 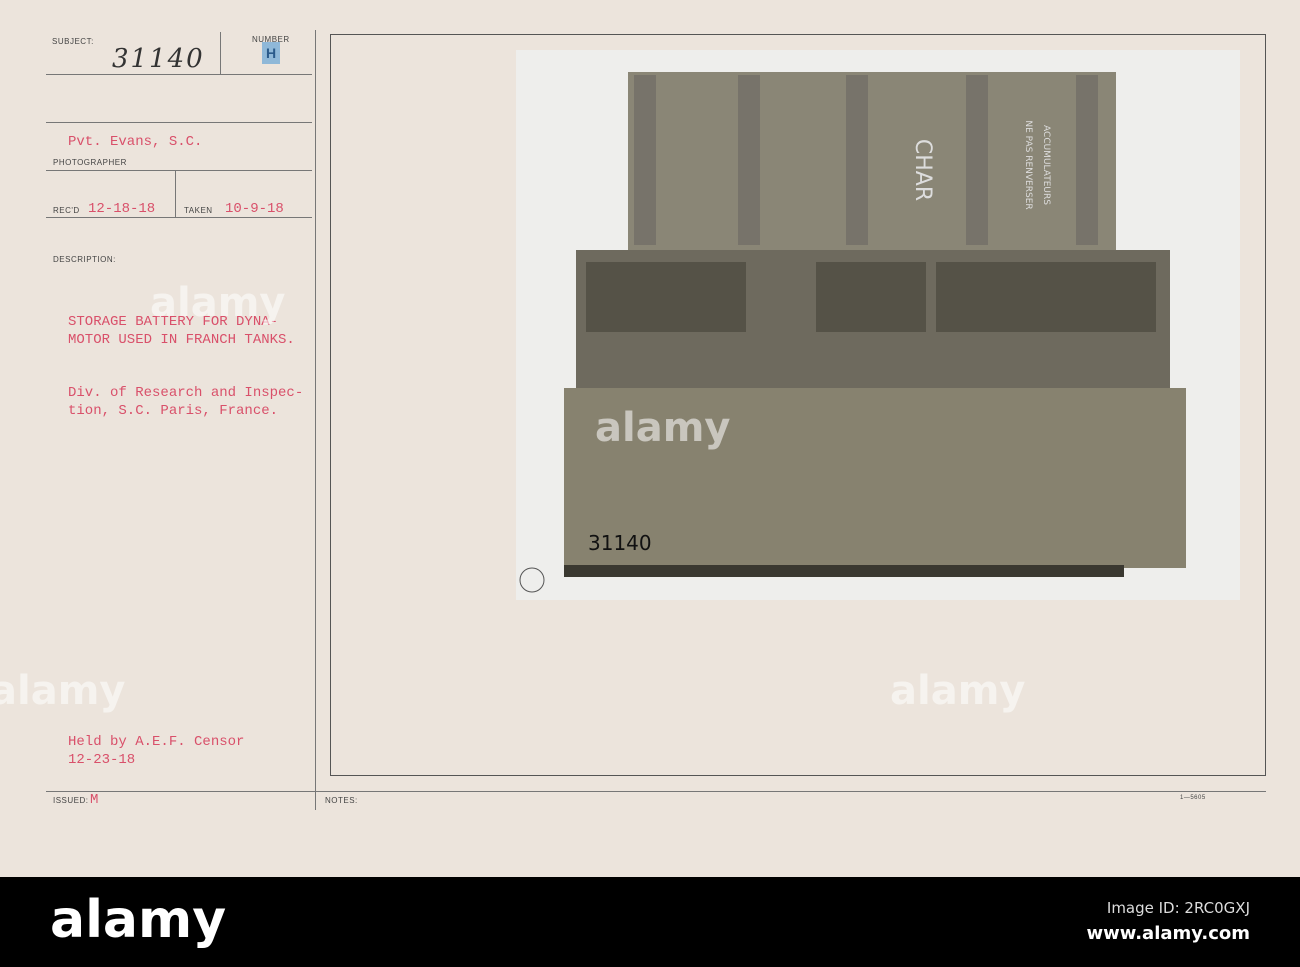 What do you see at coordinates (271, 53) in the screenshot?
I see `number-stamp: H` at bounding box center [271, 53].